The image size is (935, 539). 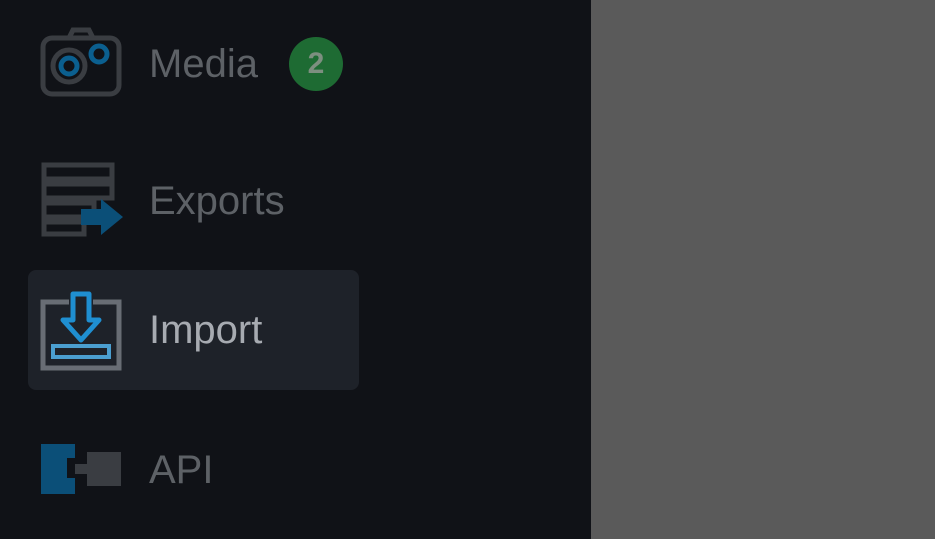 I want to click on sidebar-item-exports: Exports, so click(x=193, y=201).